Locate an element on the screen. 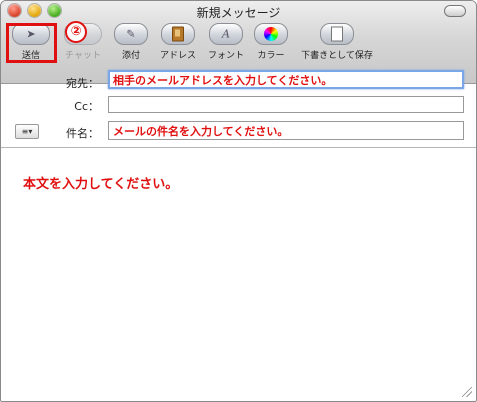 This screenshot has width=477, height=402. font-button: A フォント is located at coordinates (226, 42).